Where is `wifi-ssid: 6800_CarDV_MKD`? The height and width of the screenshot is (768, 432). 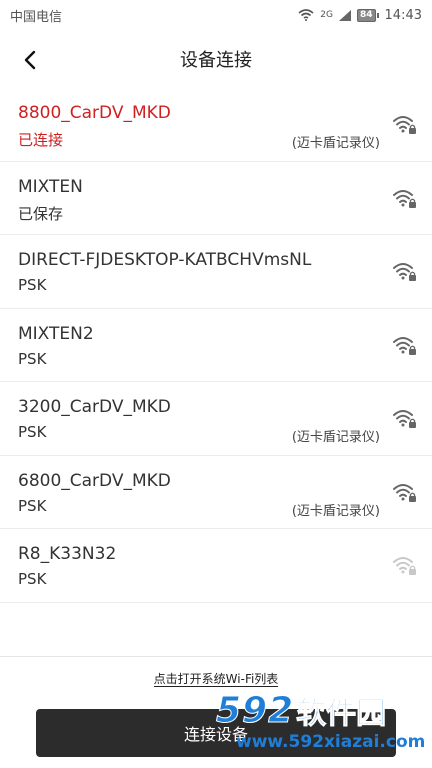 wifi-ssid: 6800_CarDV_MKD is located at coordinates (94, 480).